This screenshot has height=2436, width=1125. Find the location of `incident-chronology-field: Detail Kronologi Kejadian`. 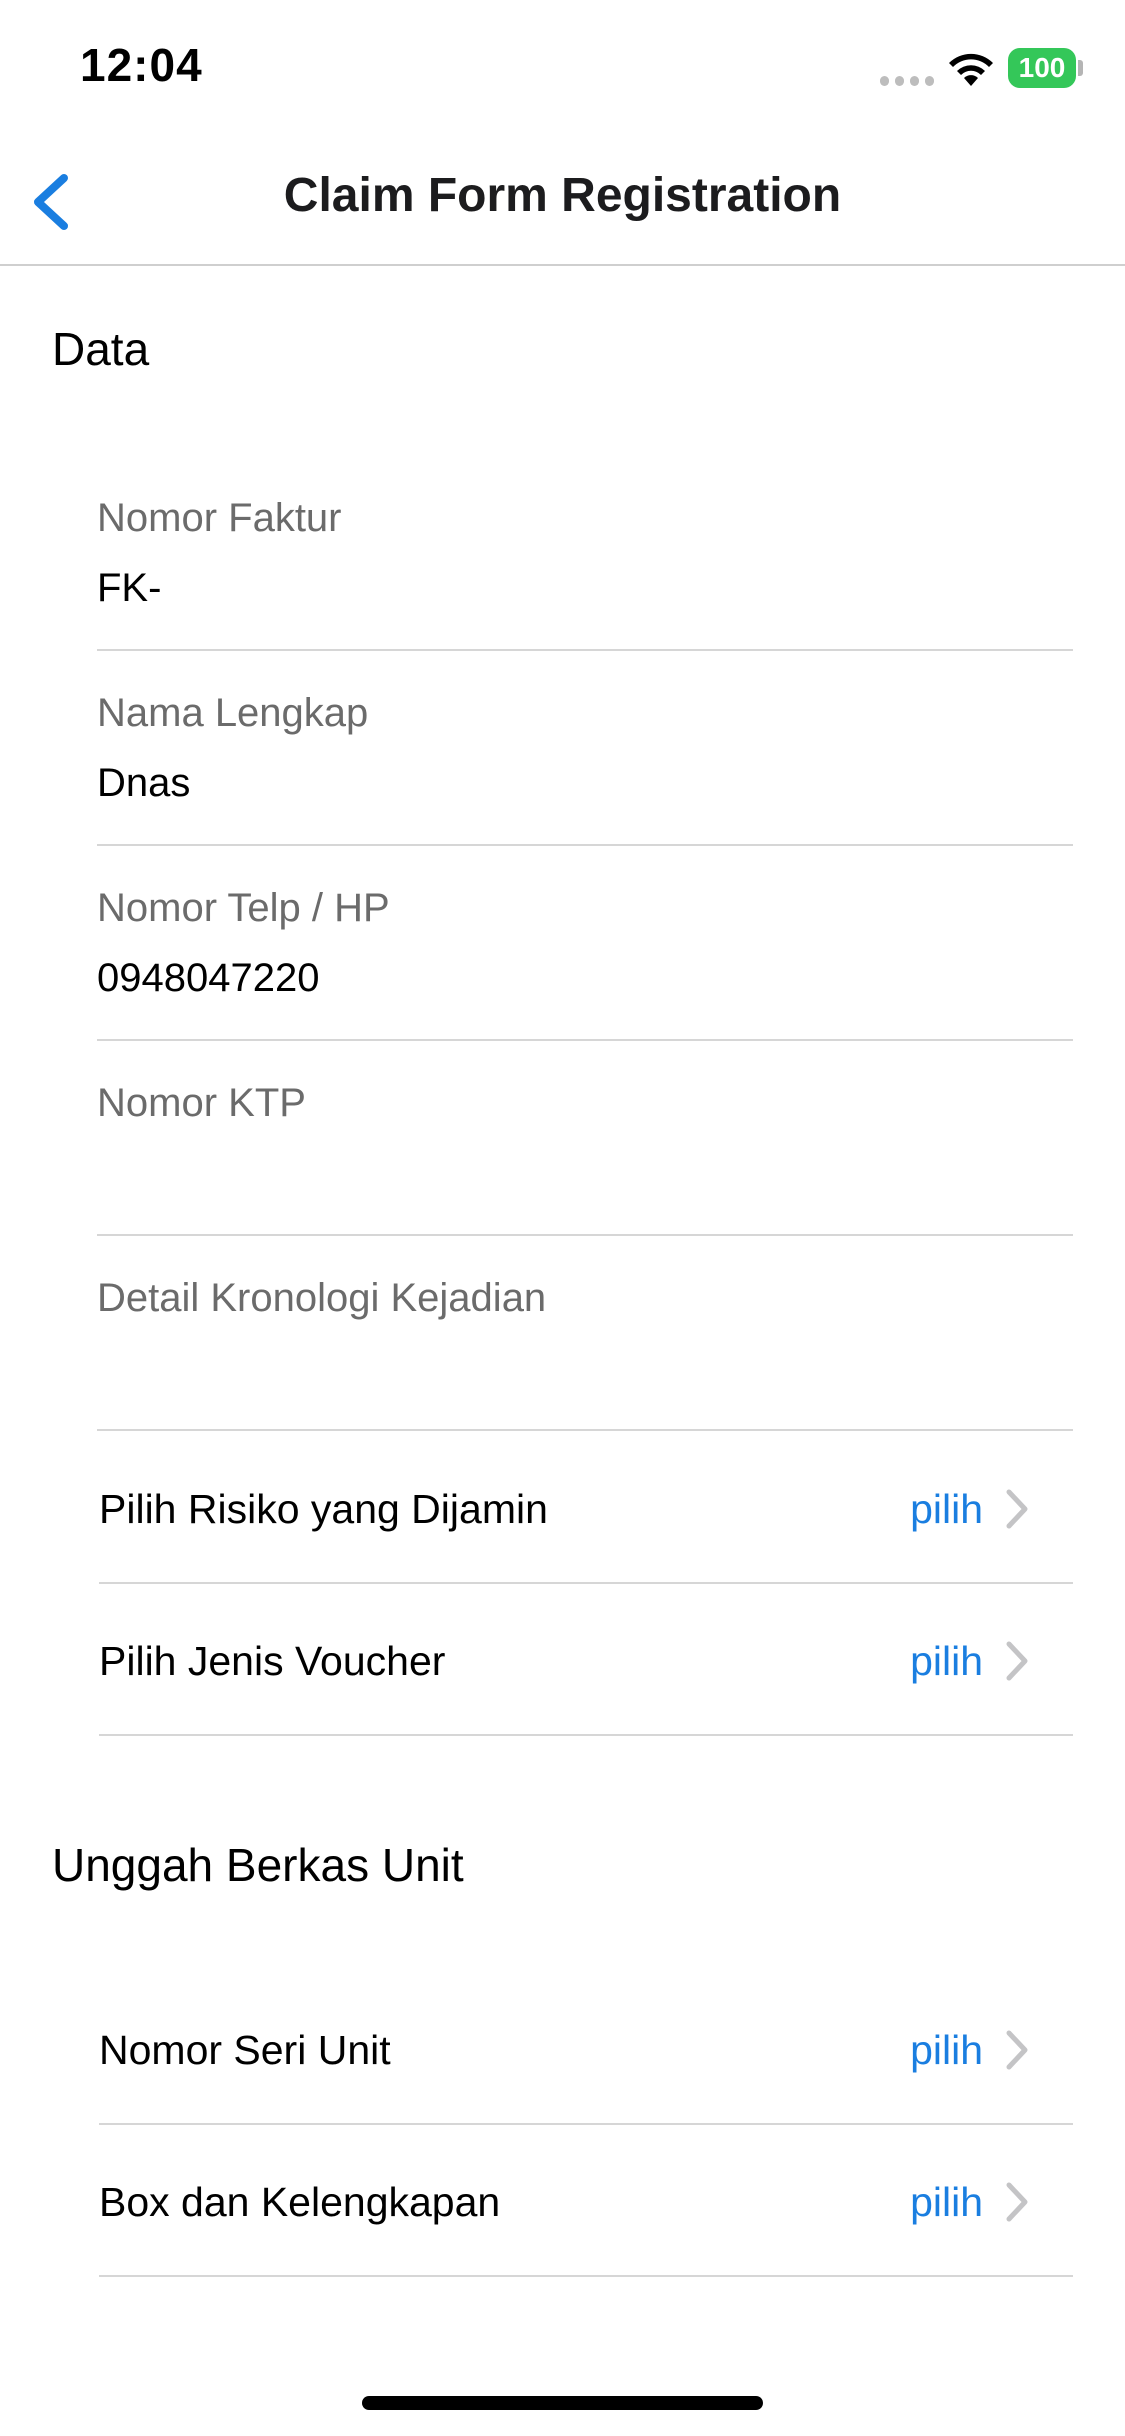

incident-chronology-field: Detail Kronologi Kejadian is located at coordinates (585, 1333).